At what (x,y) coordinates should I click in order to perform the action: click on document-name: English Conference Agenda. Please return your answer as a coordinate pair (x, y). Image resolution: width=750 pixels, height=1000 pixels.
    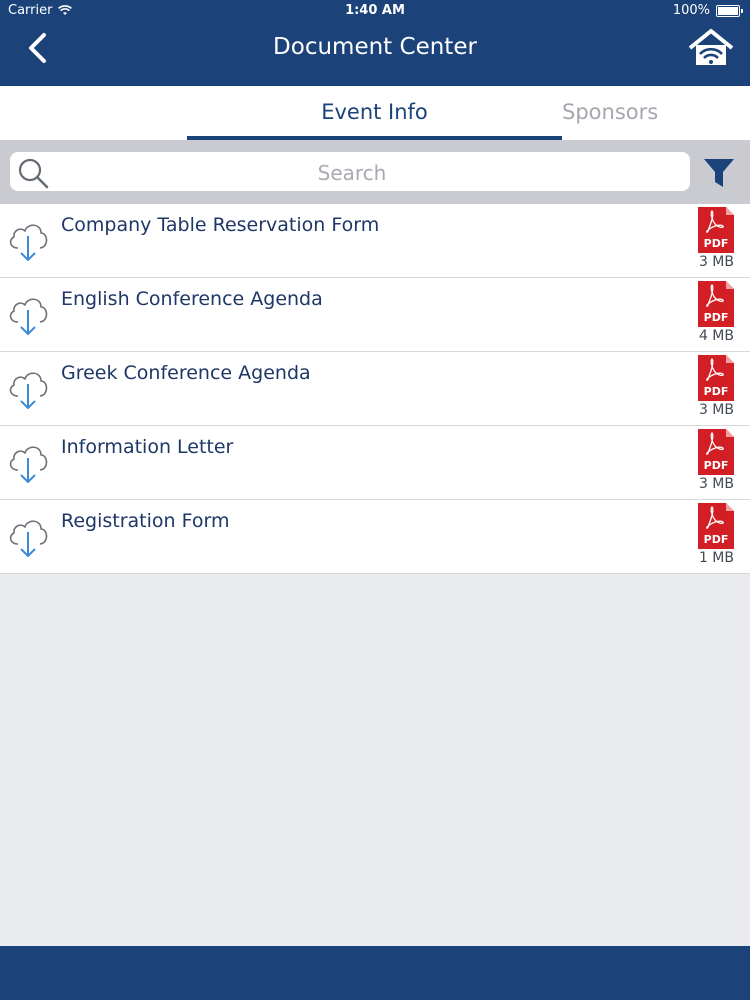
    Looking at the image, I should click on (192, 299).